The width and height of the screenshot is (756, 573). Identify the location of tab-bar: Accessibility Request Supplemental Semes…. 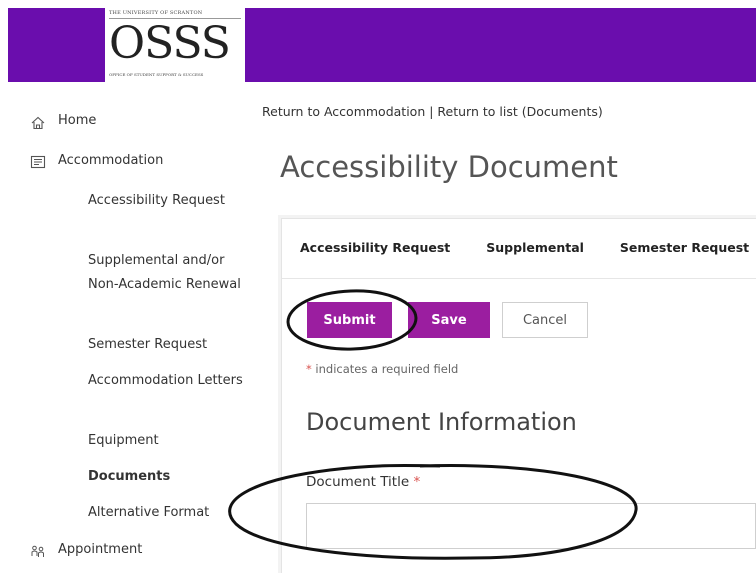
(528, 247).